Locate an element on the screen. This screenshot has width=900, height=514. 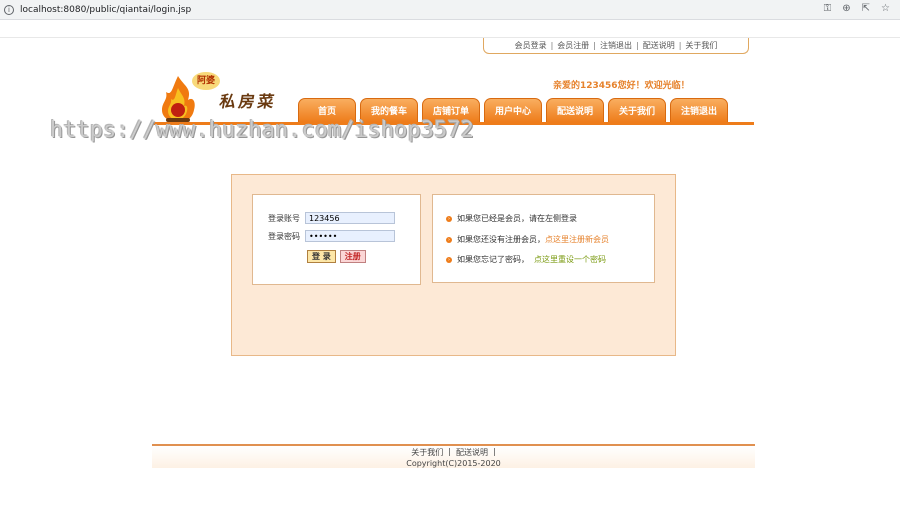
nav-tab-logout: 注销退出 is located at coordinates (699, 110).